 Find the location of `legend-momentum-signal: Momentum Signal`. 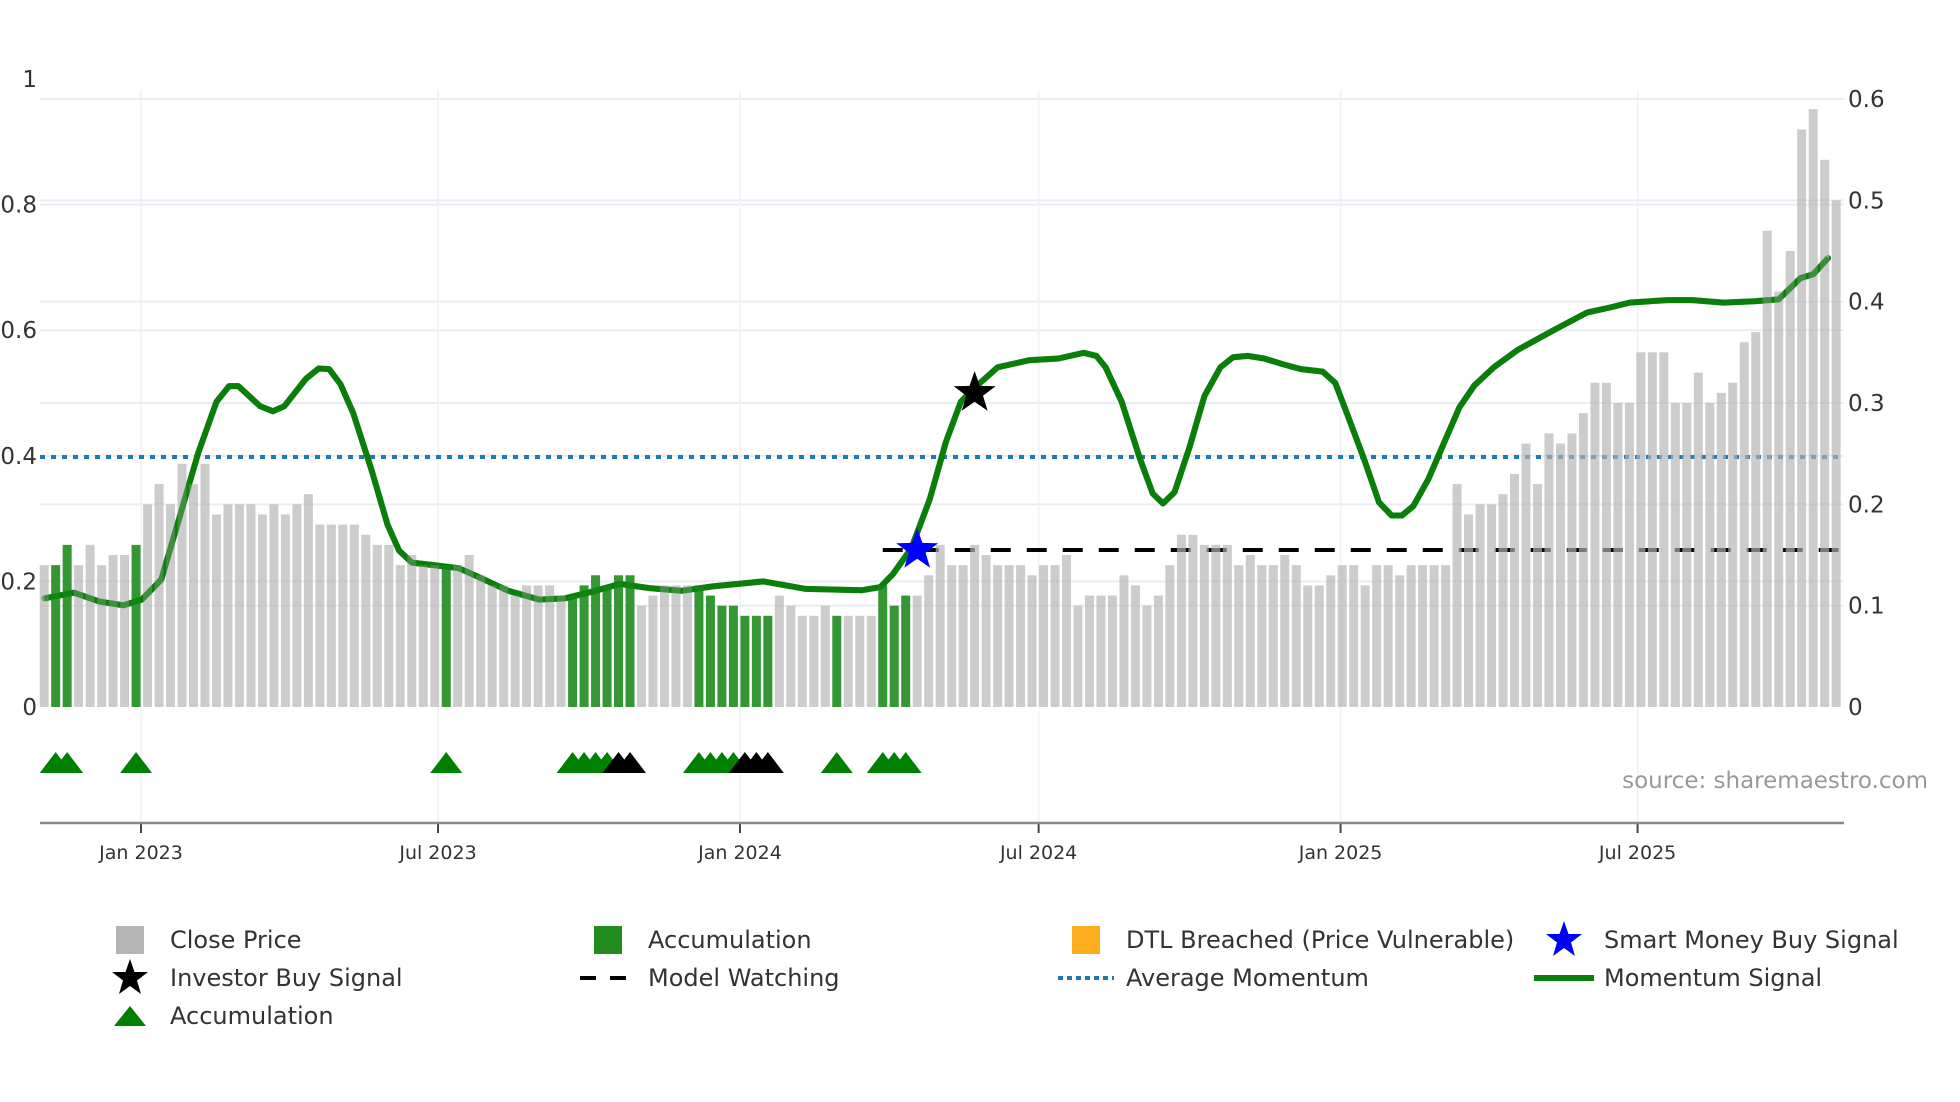

legend-momentum-signal: Momentum Signal is located at coordinates (1678, 978).